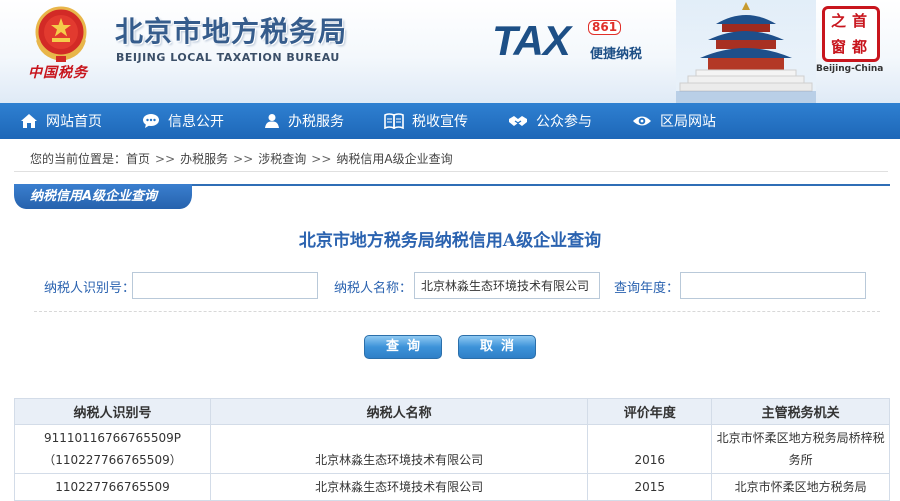 This screenshot has height=501, width=900. Describe the element at coordinates (746, 51) in the screenshot. I see `temple-of-heaven-image` at that location.